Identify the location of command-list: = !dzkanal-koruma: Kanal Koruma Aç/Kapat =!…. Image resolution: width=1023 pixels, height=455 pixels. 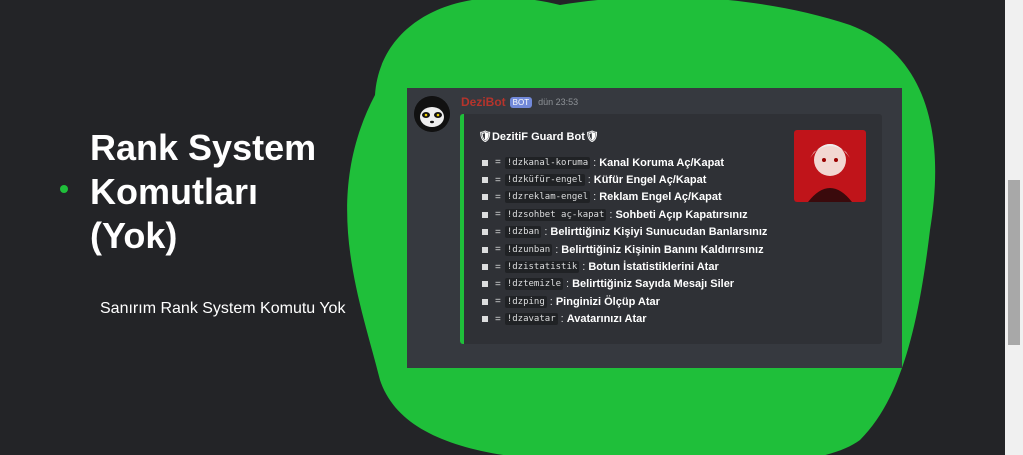
(624, 241).